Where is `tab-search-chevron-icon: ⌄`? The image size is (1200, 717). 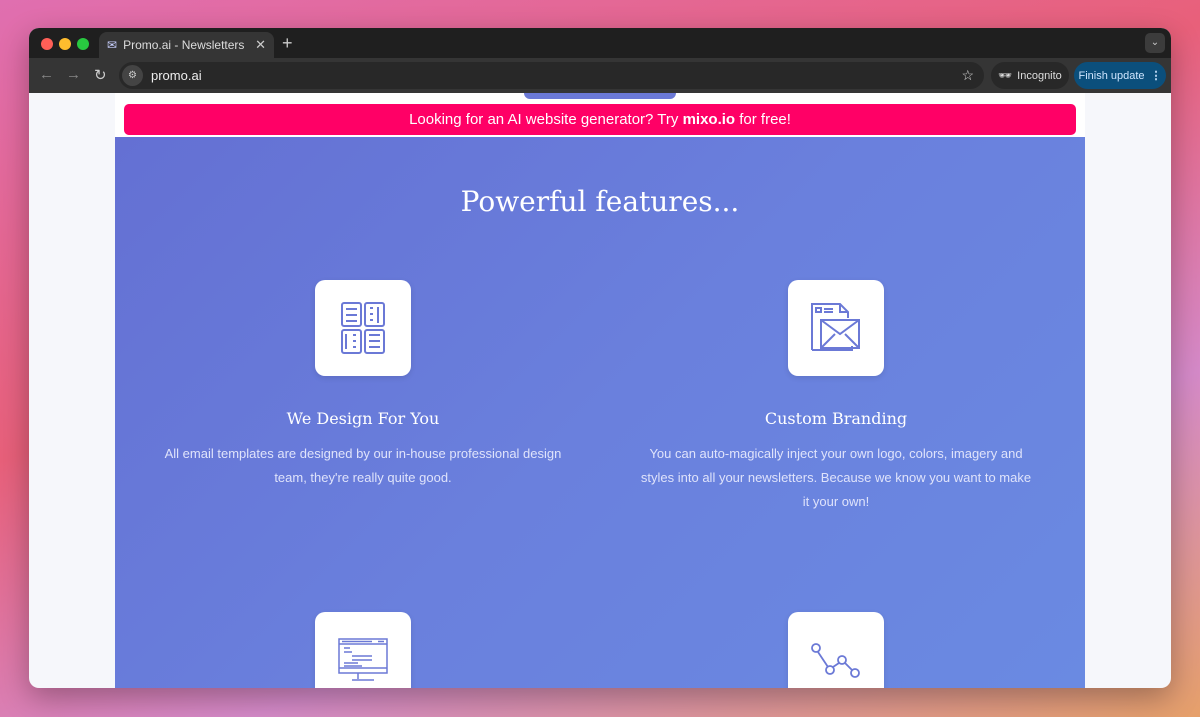 tab-search-chevron-icon: ⌄ is located at coordinates (1155, 43).